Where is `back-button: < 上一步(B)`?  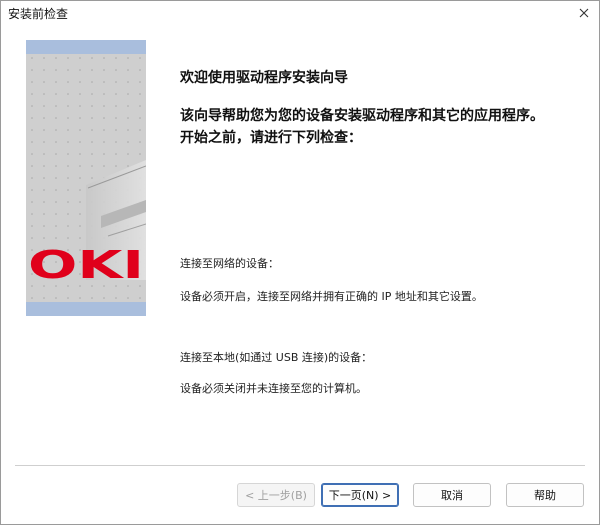 back-button: < 上一步(B) is located at coordinates (276, 495).